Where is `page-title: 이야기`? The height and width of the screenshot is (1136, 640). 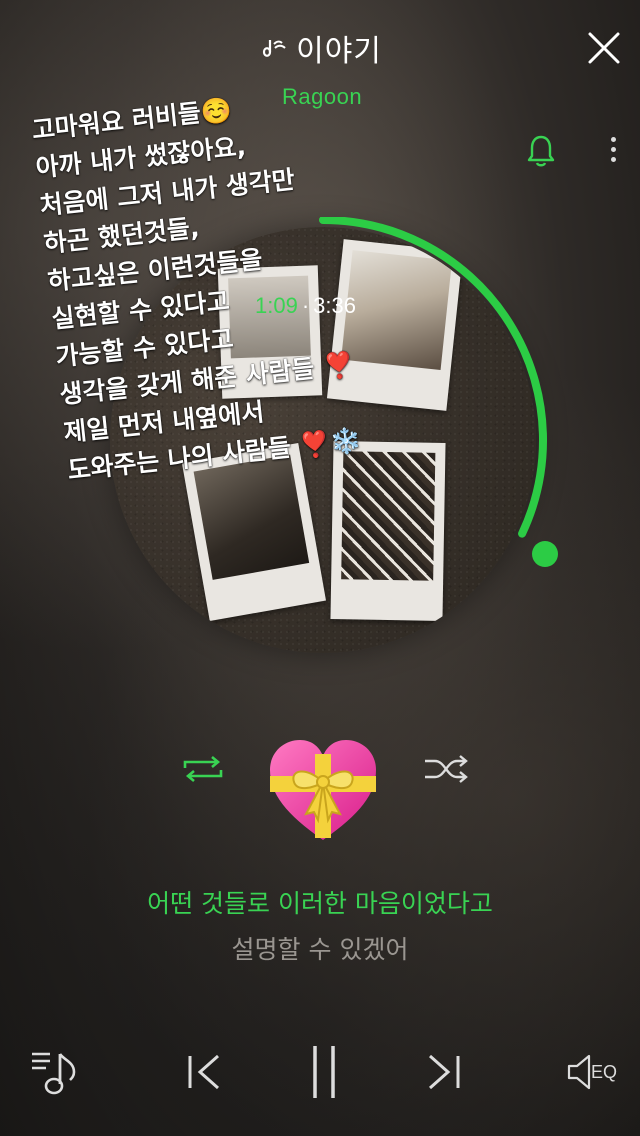
page-title: 이야기 is located at coordinates (320, 48).